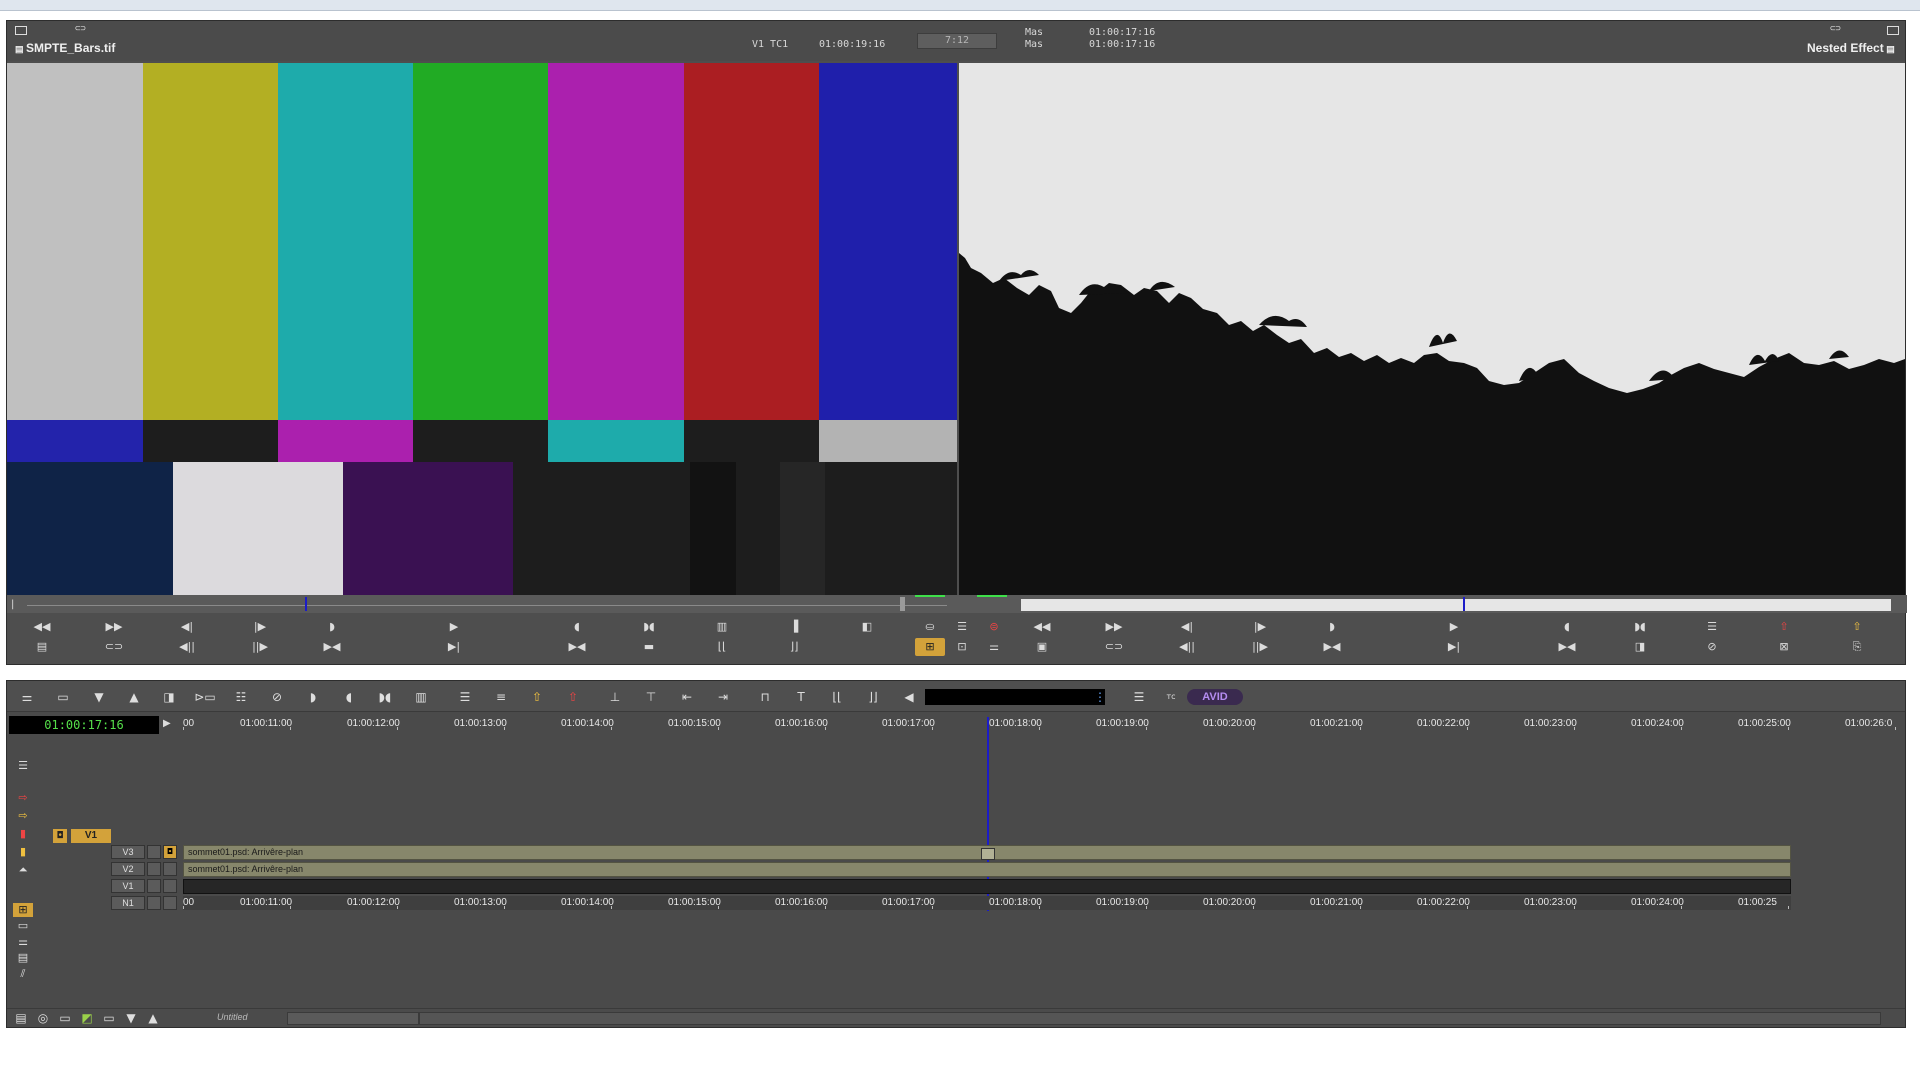  I want to click on record-play-loop-button: ||▶, so click(1260, 647).